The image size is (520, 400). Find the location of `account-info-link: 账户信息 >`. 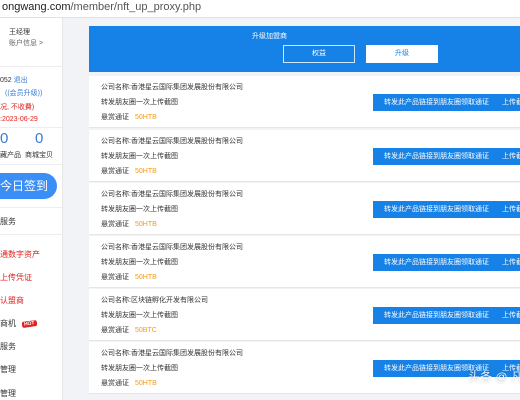

account-info-link: 账户信息 > is located at coordinates (26, 43).